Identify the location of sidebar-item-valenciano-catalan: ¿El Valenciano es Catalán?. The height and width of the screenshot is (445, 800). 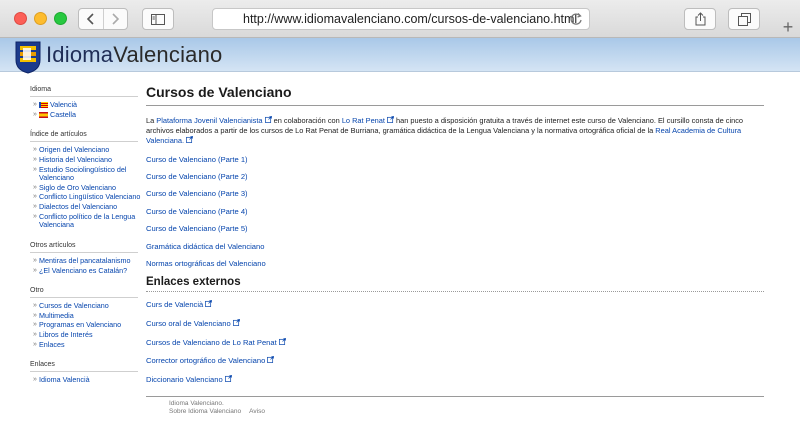
(86, 271).